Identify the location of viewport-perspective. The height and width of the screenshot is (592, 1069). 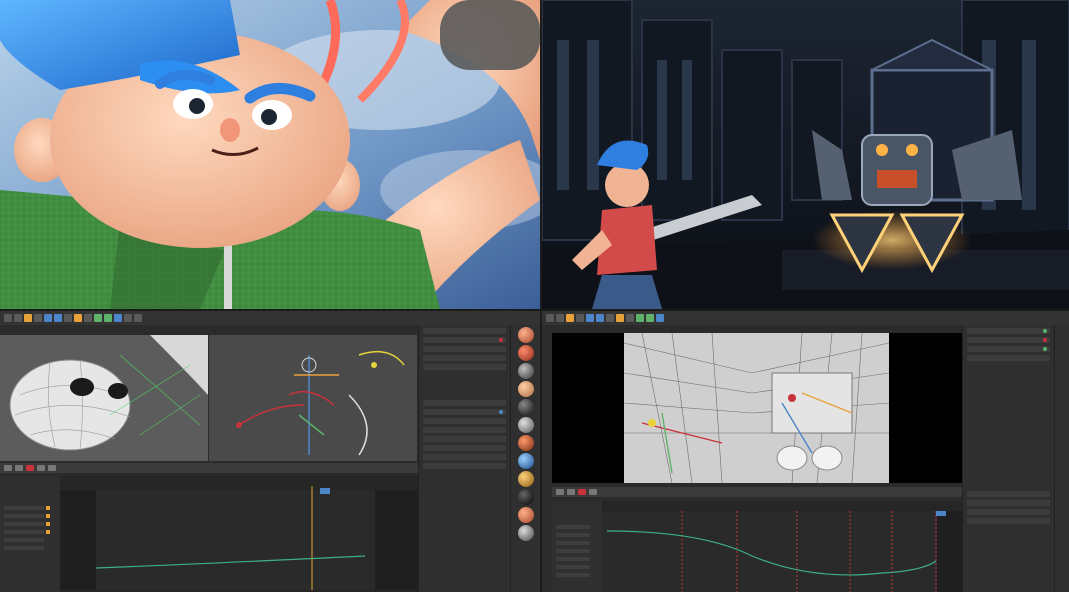
(104, 398).